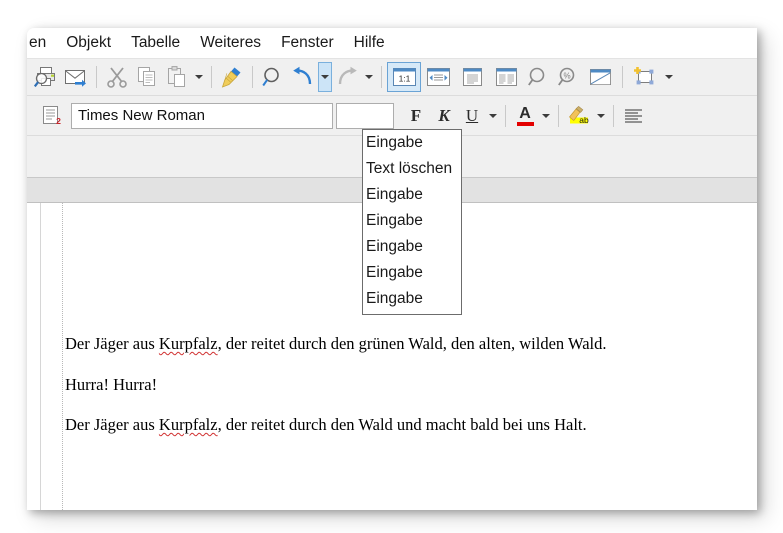 This screenshot has height=533, width=783. I want to click on font-color-button: A, so click(525, 116).